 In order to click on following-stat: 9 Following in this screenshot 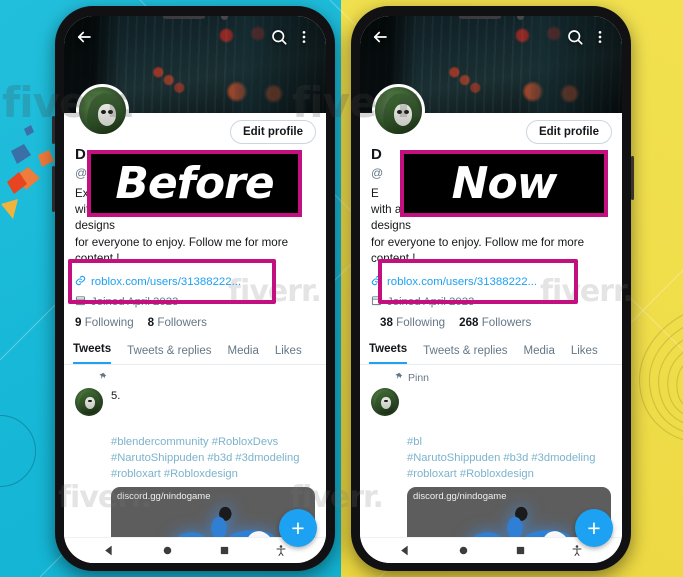, I will do `click(104, 322)`.